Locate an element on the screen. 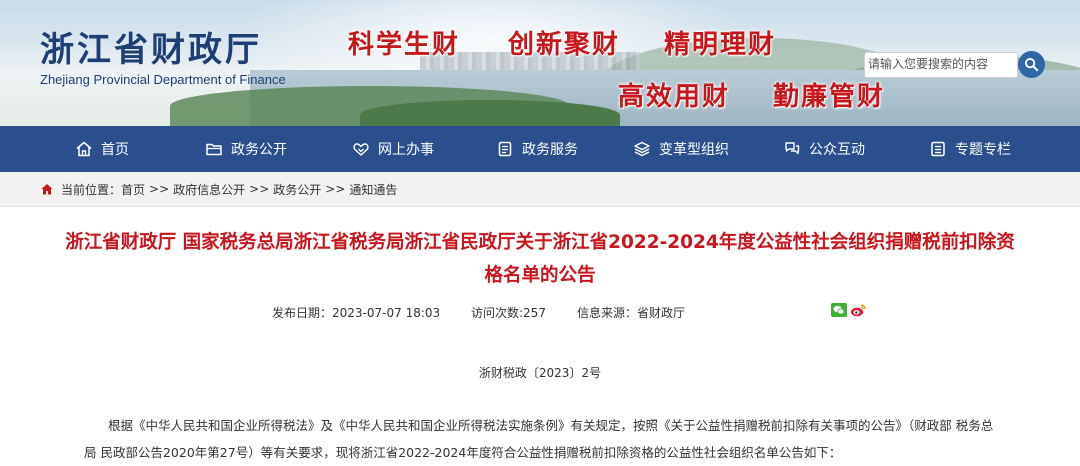  nav-item-gov-services: 政务服务 is located at coordinates (537, 149).